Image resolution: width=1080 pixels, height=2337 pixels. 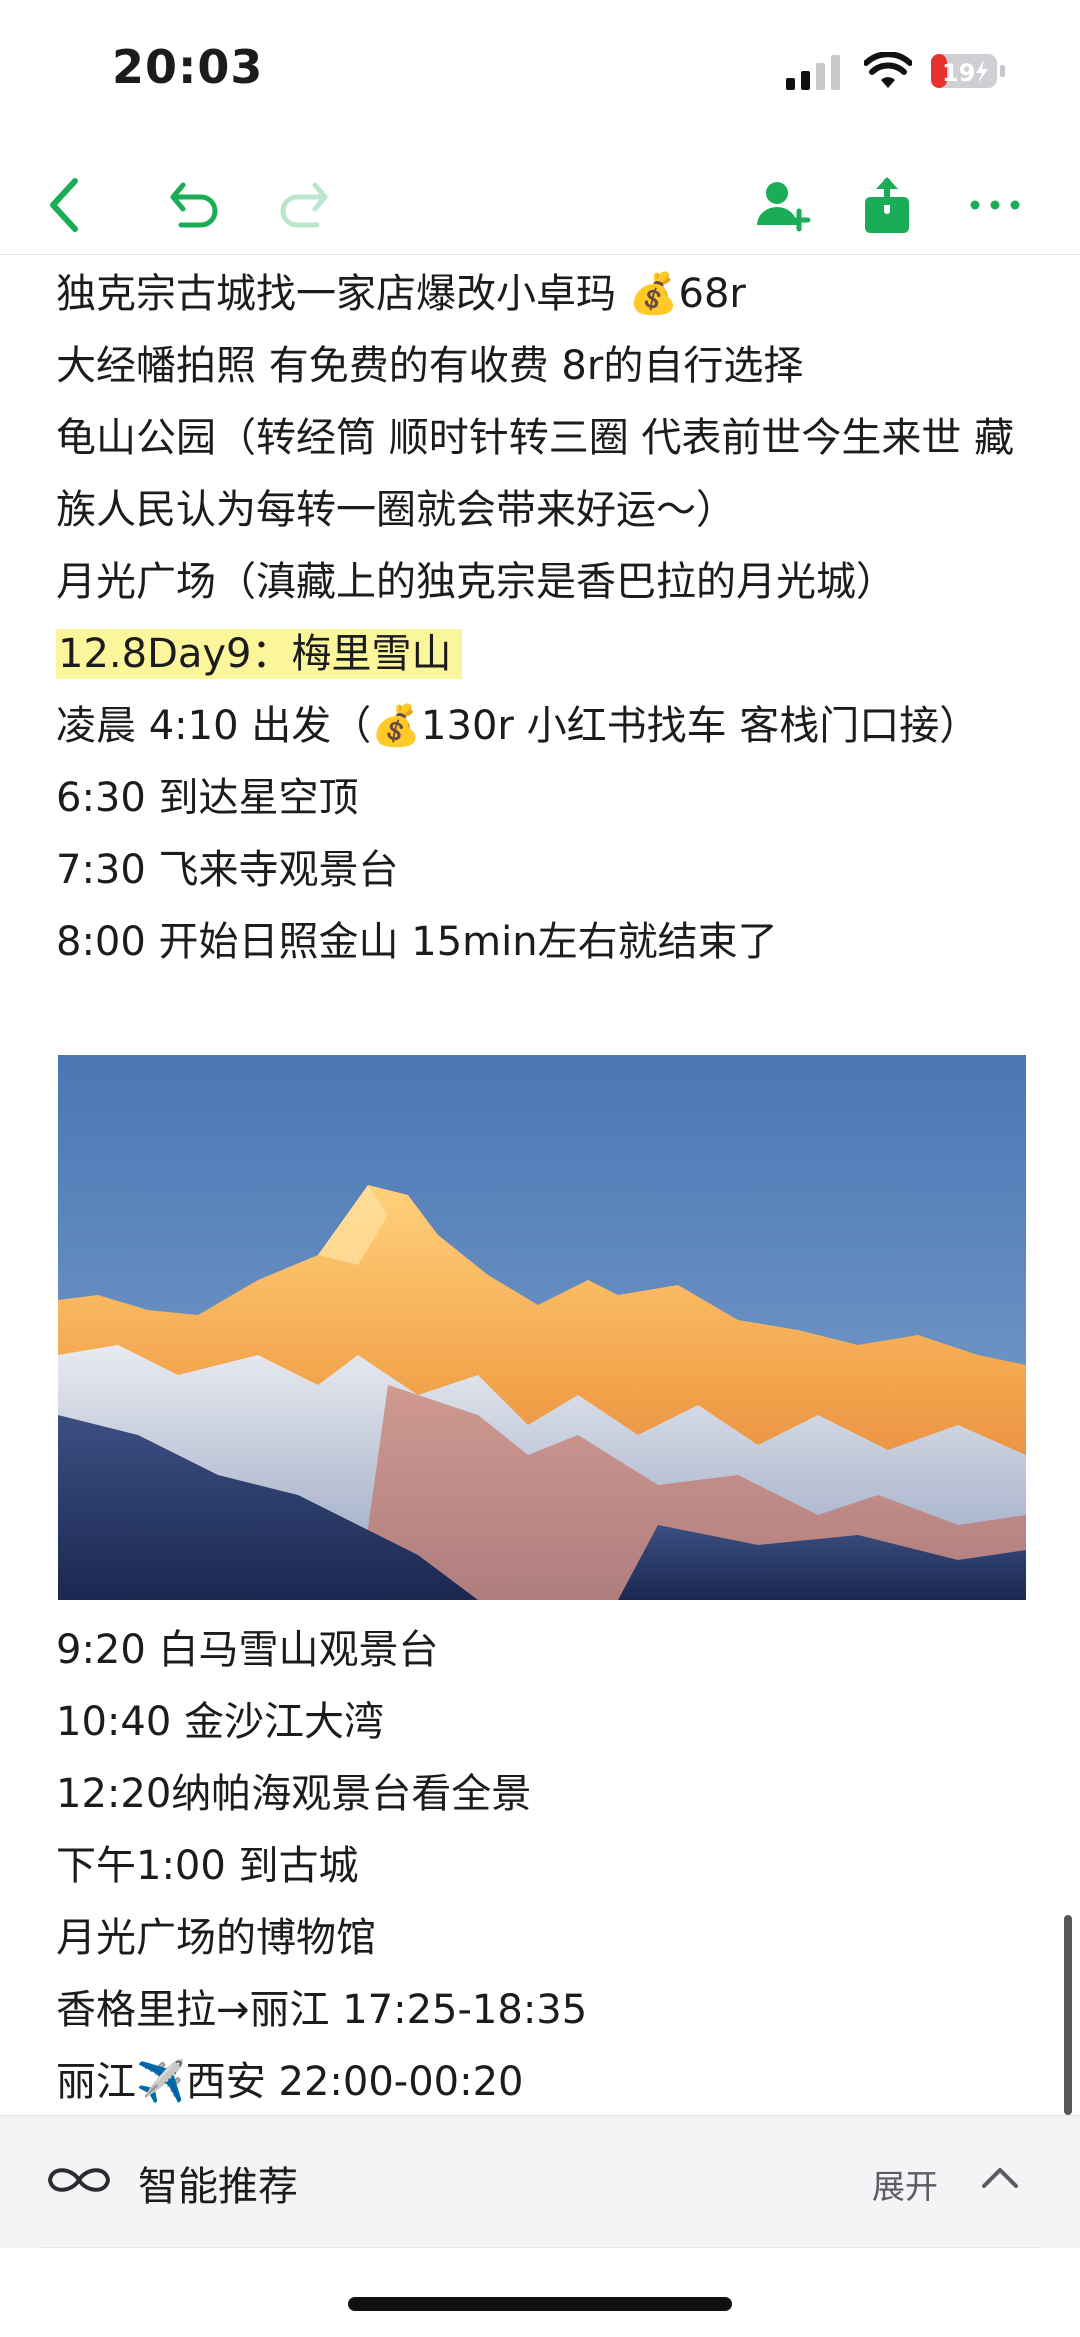 I want to click on share-button, so click(x=887, y=205).